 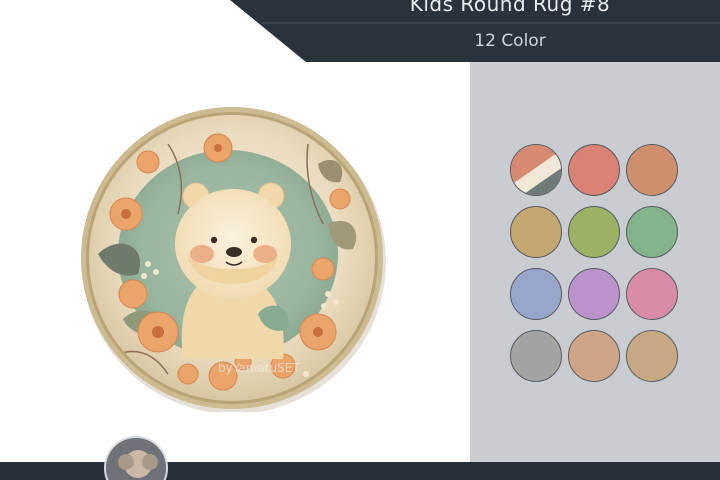 What do you see at coordinates (360, 31) in the screenshot?
I see `header-banner: Kids Round Rug #8 12 Color` at bounding box center [360, 31].